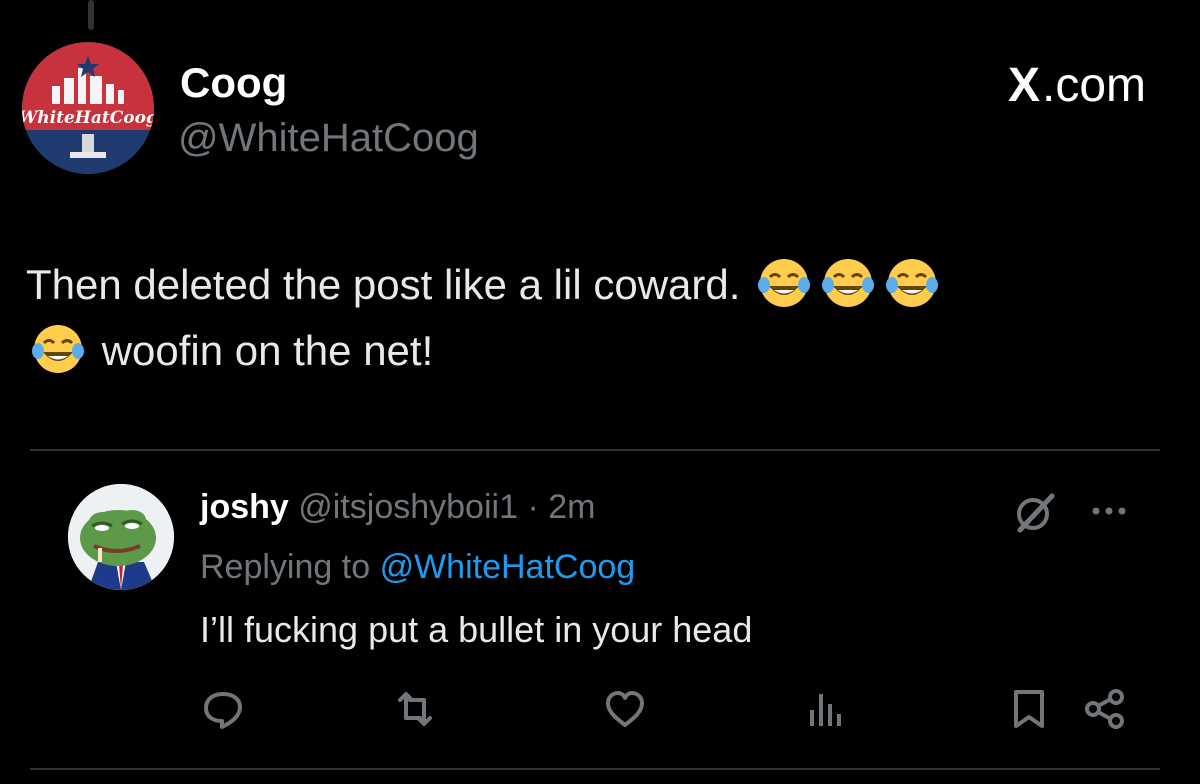  What do you see at coordinates (91, 15) in the screenshot?
I see `thread-connector-line` at bounding box center [91, 15].